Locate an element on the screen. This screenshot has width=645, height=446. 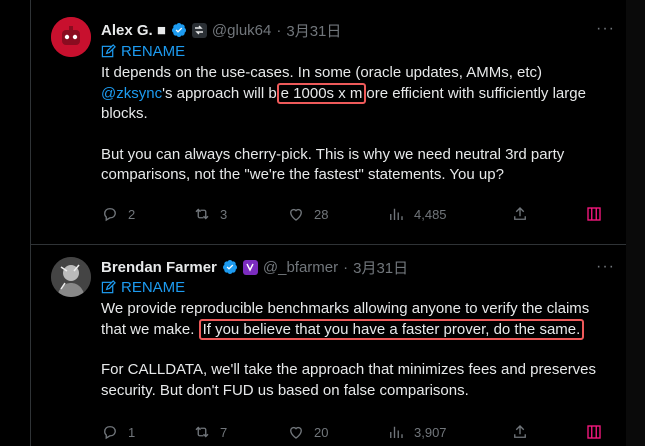
author-name: Brendan Farmer is located at coordinates (159, 267).